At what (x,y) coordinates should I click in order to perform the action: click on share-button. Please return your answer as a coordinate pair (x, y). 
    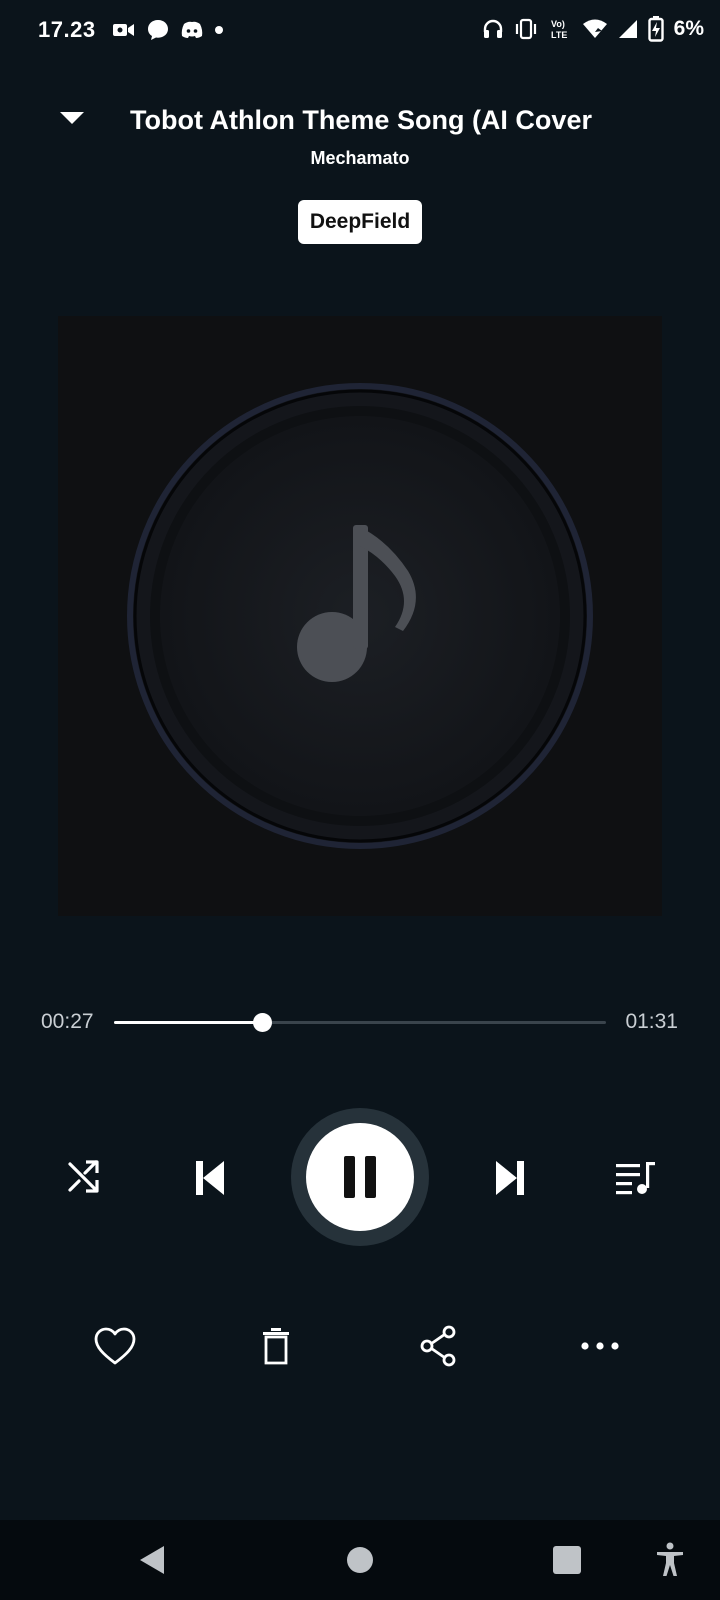
    Looking at the image, I should click on (438, 1346).